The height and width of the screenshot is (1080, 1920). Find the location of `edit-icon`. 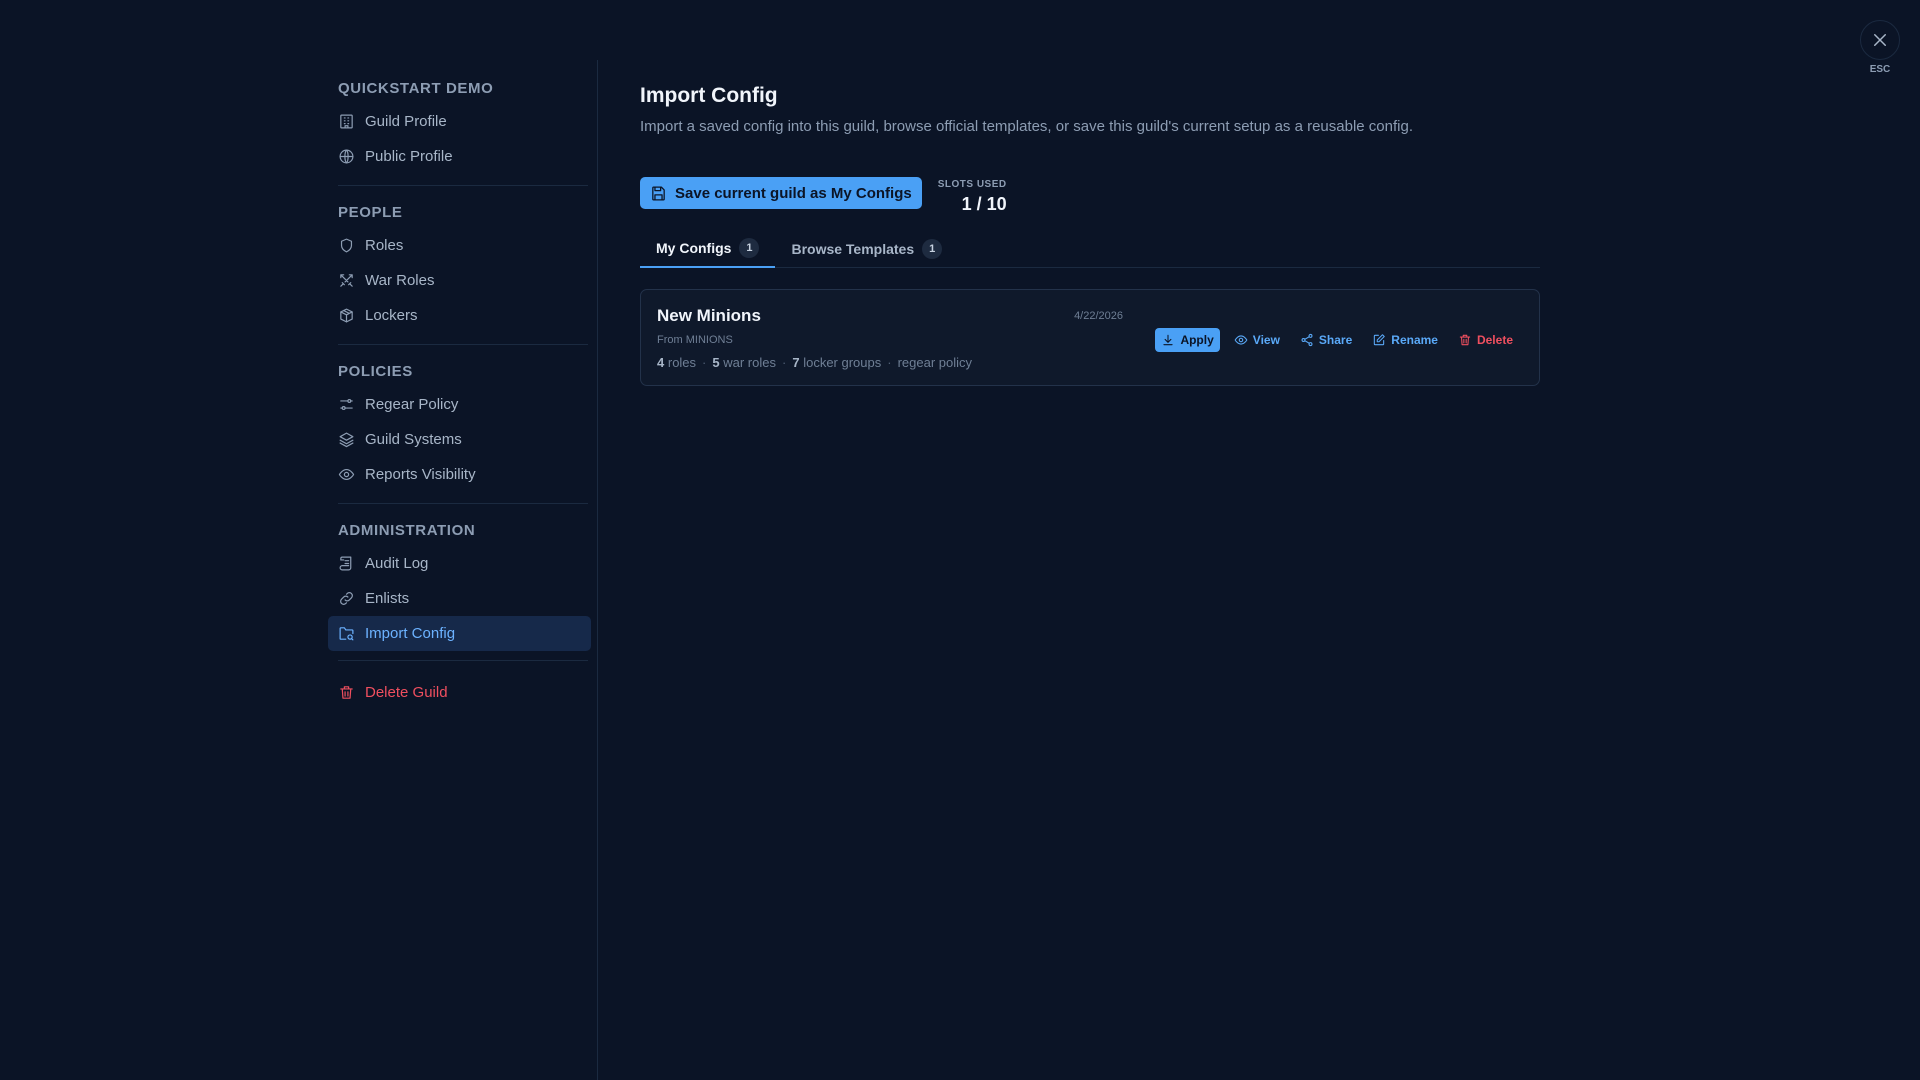

edit-icon is located at coordinates (1380, 340).